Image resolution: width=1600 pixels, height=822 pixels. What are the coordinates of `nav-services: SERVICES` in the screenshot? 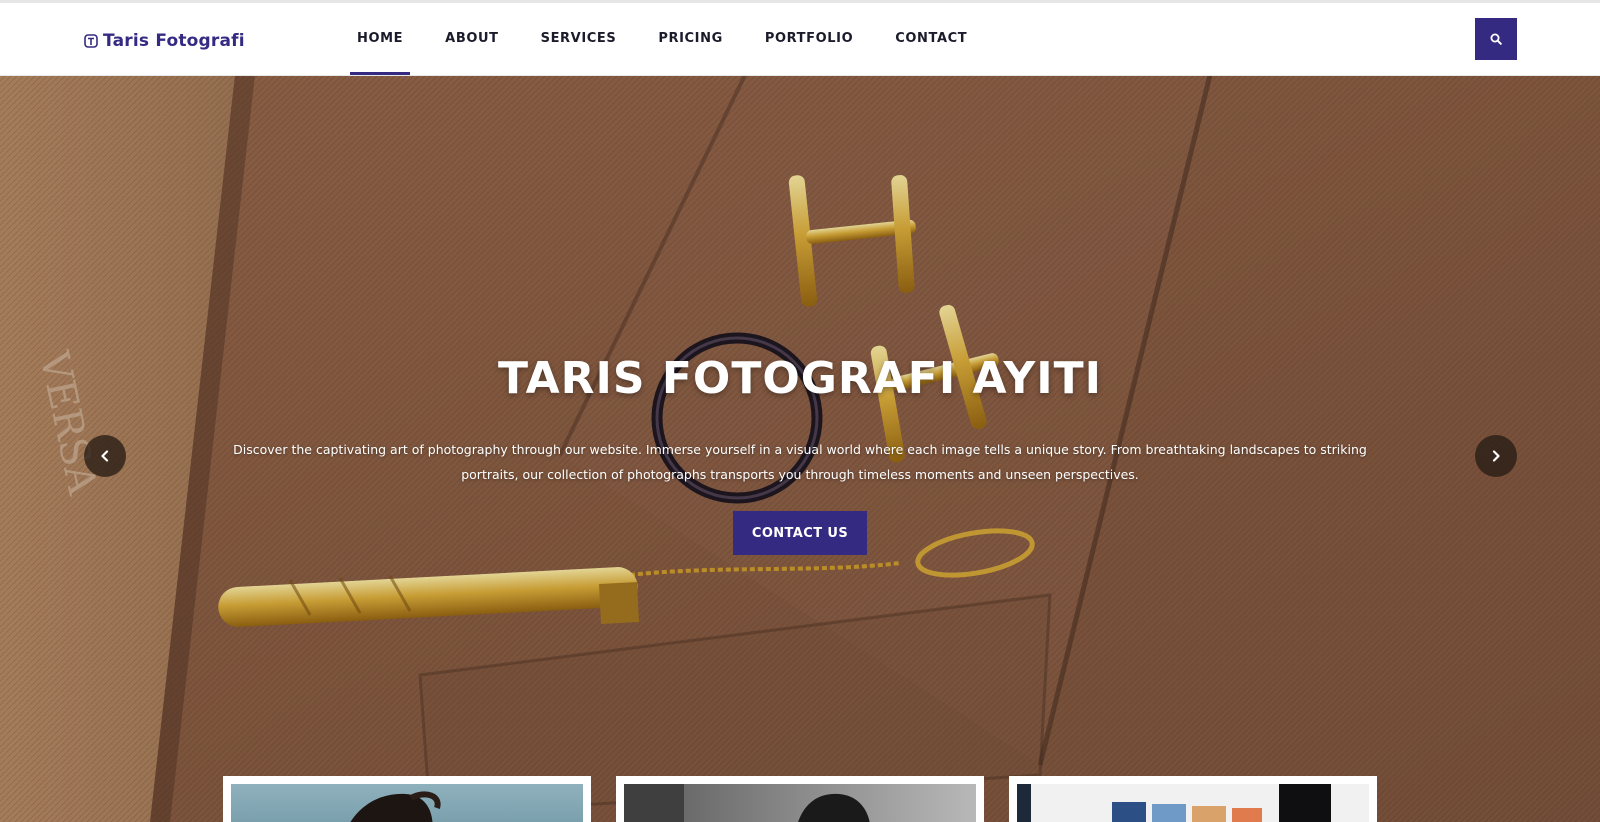 It's located at (579, 39).